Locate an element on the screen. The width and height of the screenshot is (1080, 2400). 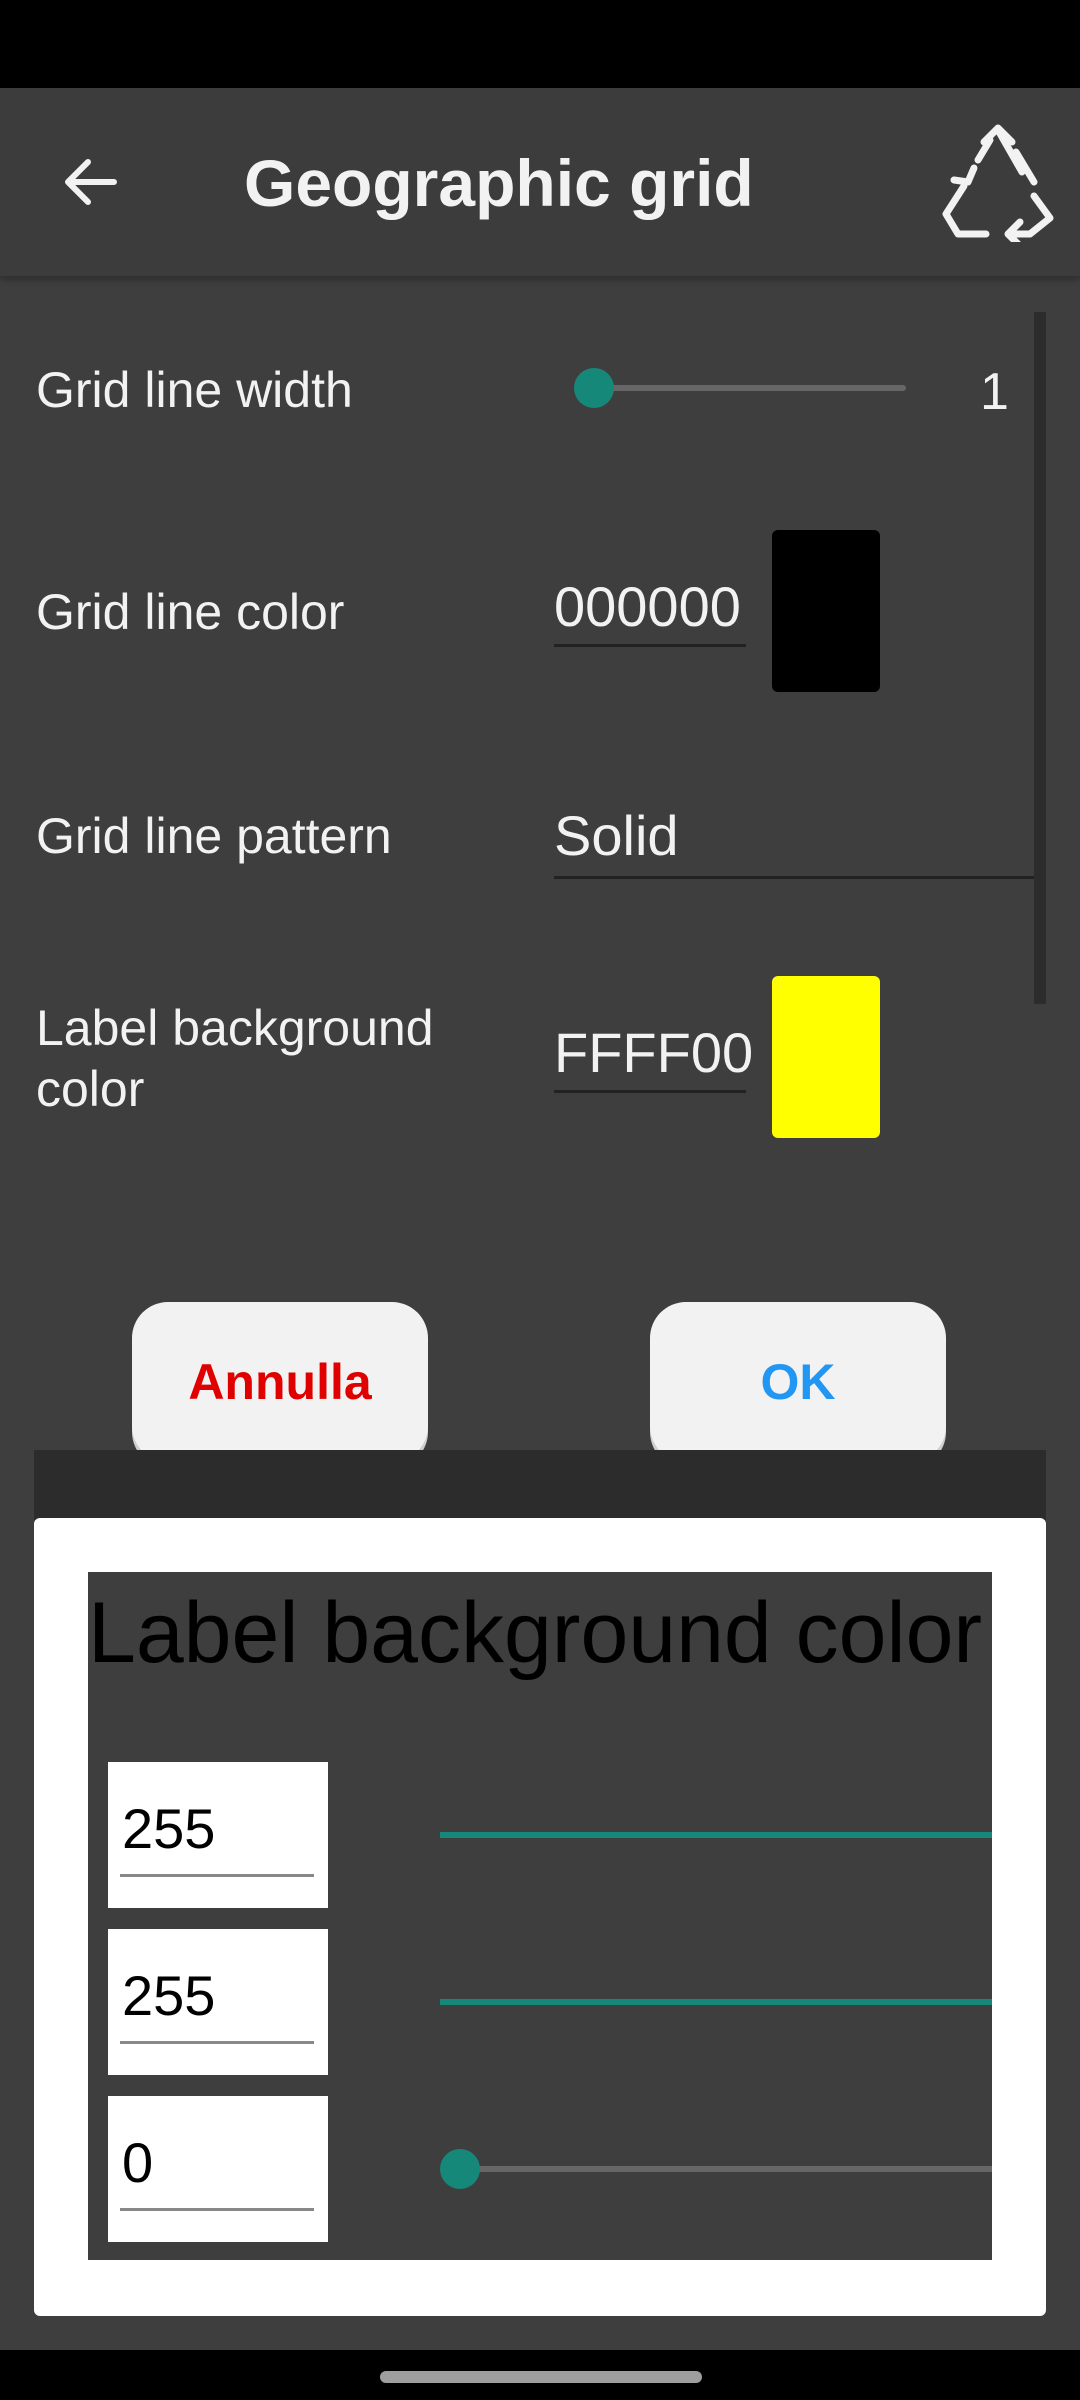
grid-line-width-value: 1 is located at coordinates (994, 392).